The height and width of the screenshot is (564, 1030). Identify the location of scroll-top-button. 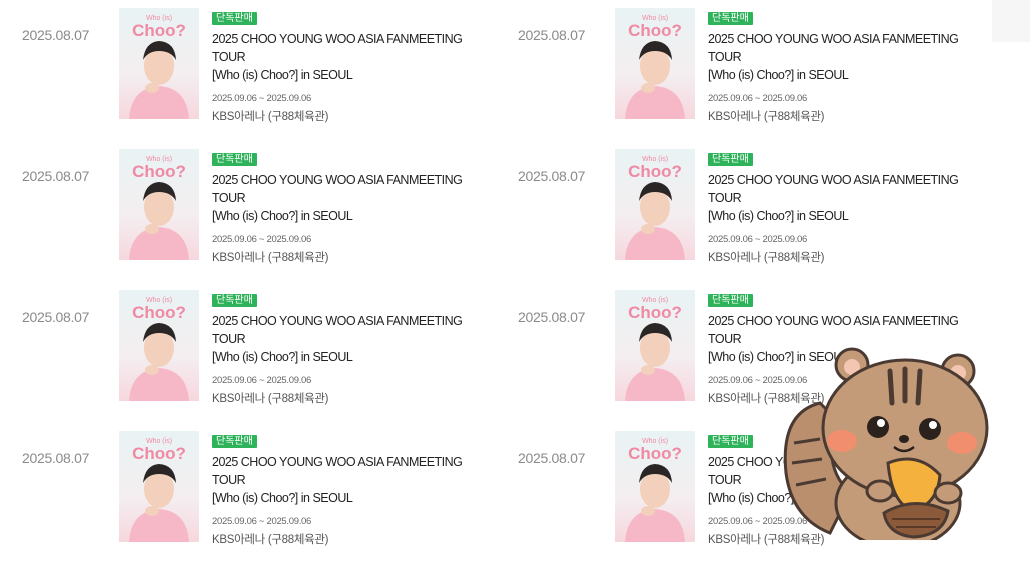
(1011, 21).